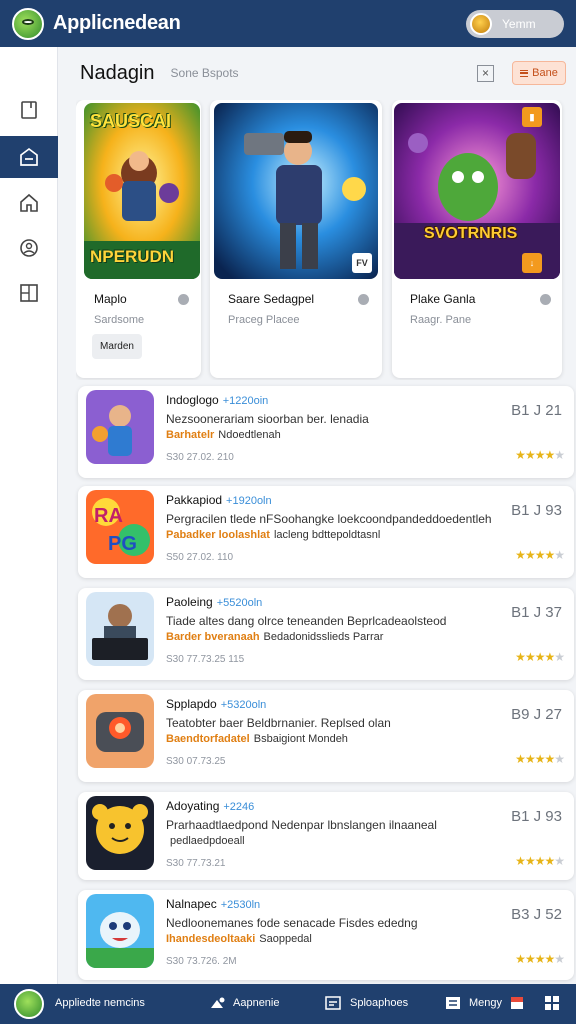 Image resolution: width=576 pixels, height=1024 pixels. Describe the element at coordinates (517, 1003) in the screenshot. I see `notification-icon` at that location.